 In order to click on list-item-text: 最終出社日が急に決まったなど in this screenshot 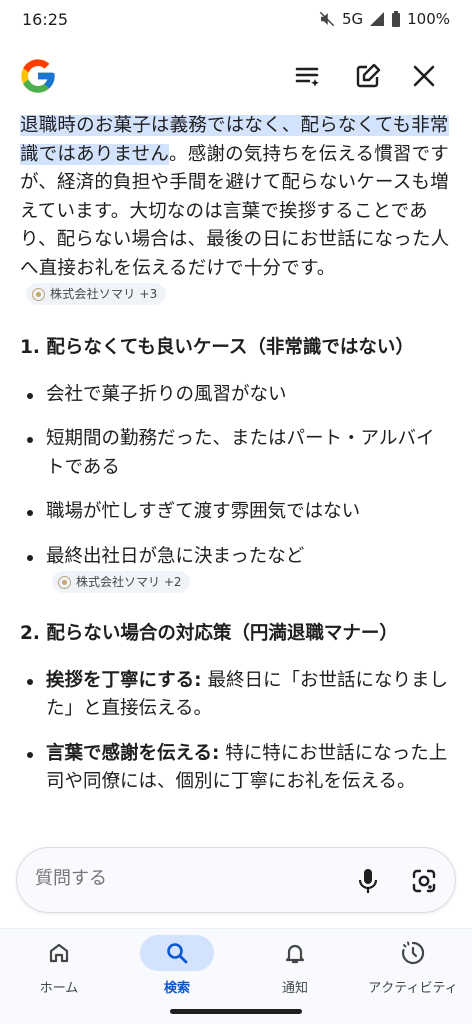, I will do `click(175, 556)`.